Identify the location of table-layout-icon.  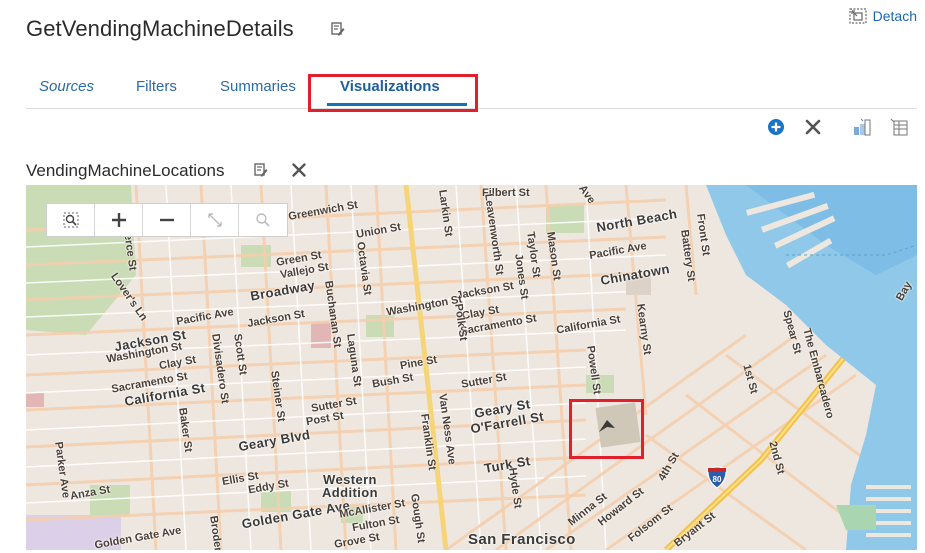
(899, 127).